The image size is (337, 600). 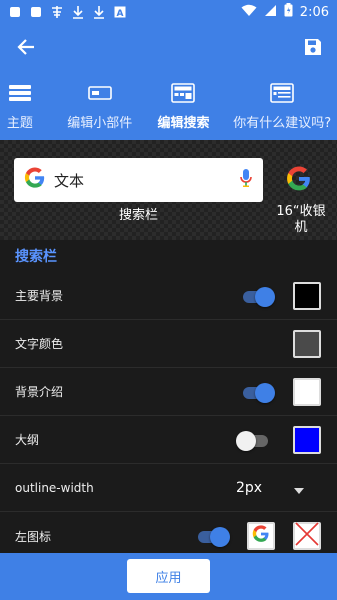 I want to click on clock: 2:06, so click(x=314, y=12).